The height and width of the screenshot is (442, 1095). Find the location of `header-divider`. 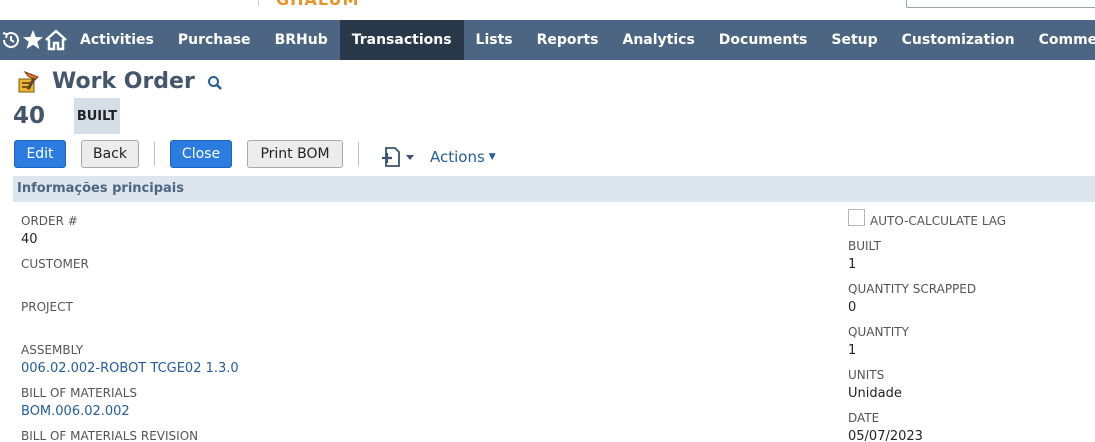

header-divider is located at coordinates (258, 3).